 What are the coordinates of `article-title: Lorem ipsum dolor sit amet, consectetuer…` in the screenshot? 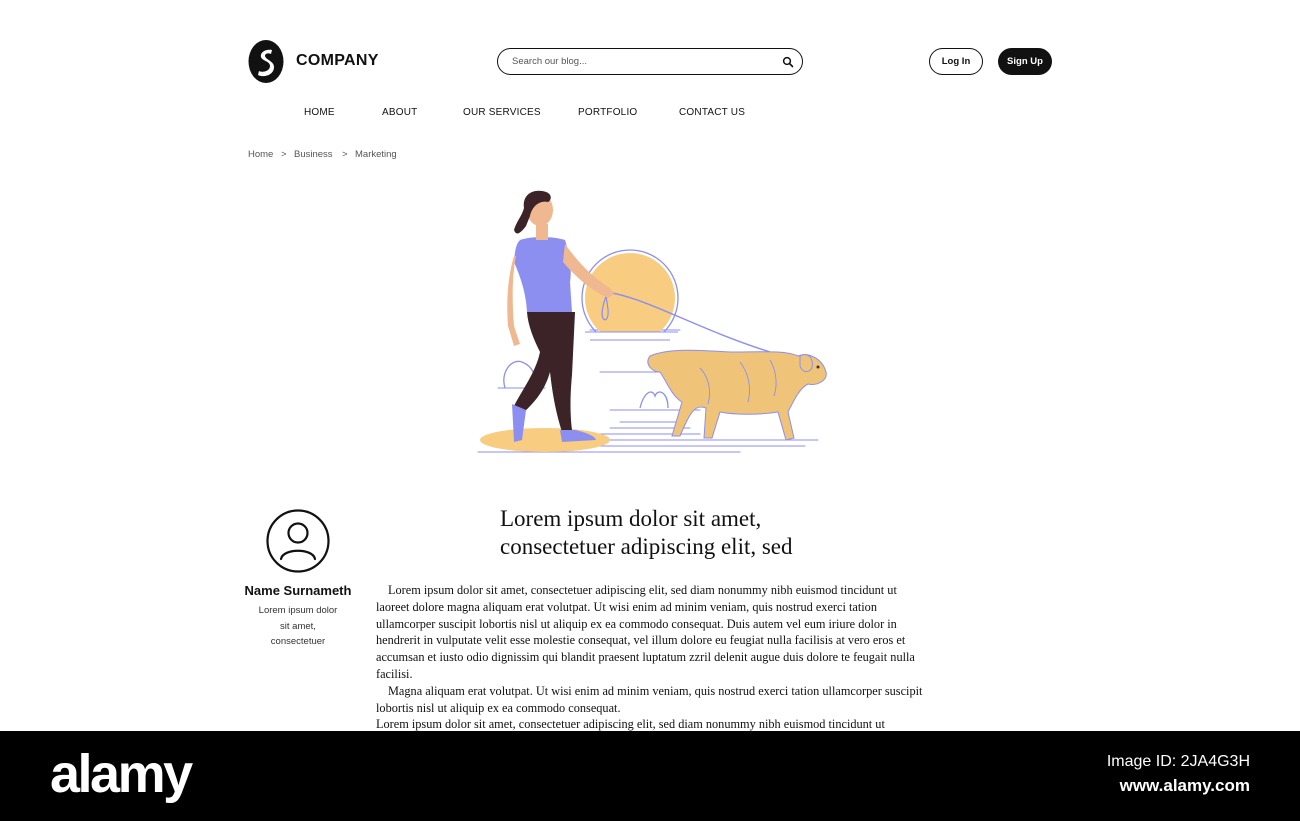 It's located at (670, 533).